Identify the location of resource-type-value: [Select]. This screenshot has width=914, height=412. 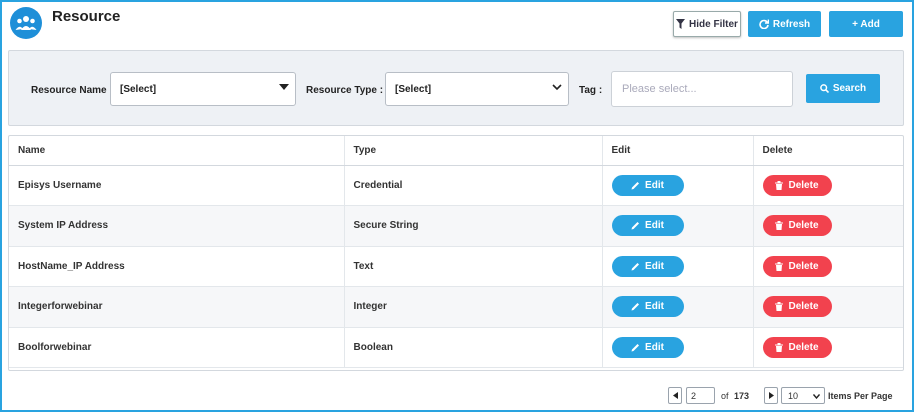
(413, 89).